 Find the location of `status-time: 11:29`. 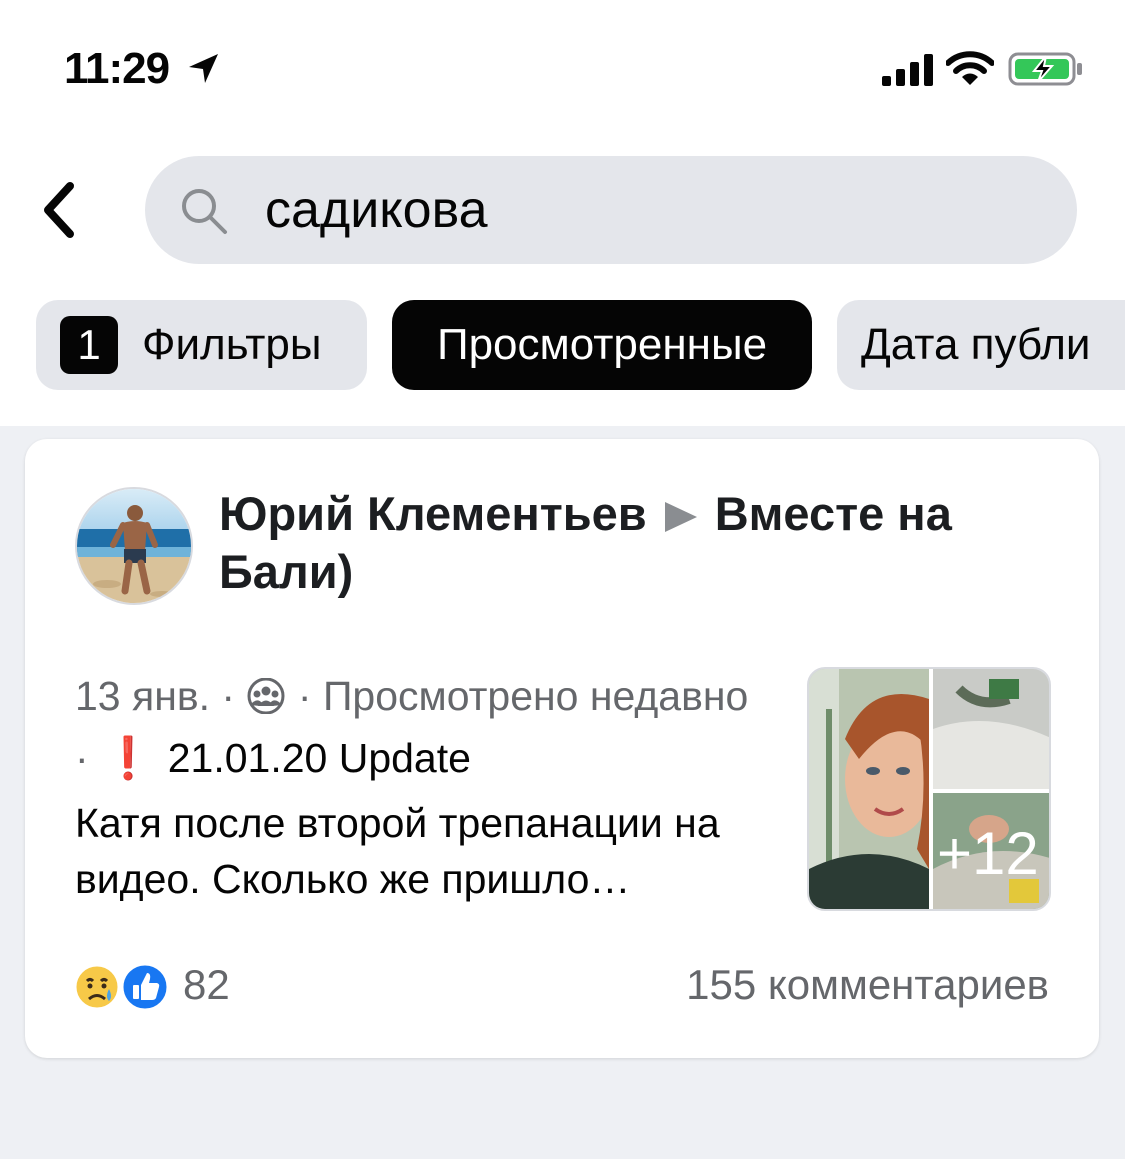

status-time: 11:29 is located at coordinates (117, 68).